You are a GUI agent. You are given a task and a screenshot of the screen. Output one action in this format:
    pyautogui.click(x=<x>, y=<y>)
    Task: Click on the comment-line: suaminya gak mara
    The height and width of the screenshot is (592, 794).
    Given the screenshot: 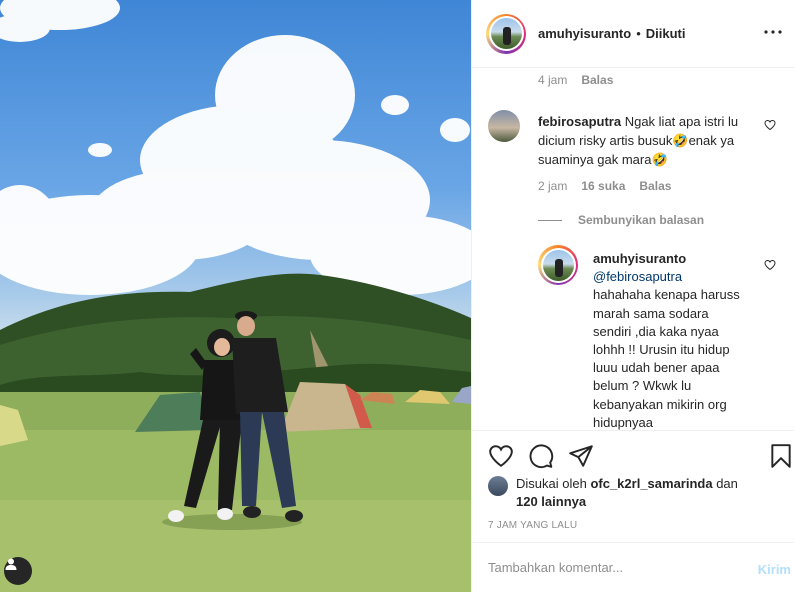 What is the action you would take?
    pyautogui.click(x=595, y=159)
    